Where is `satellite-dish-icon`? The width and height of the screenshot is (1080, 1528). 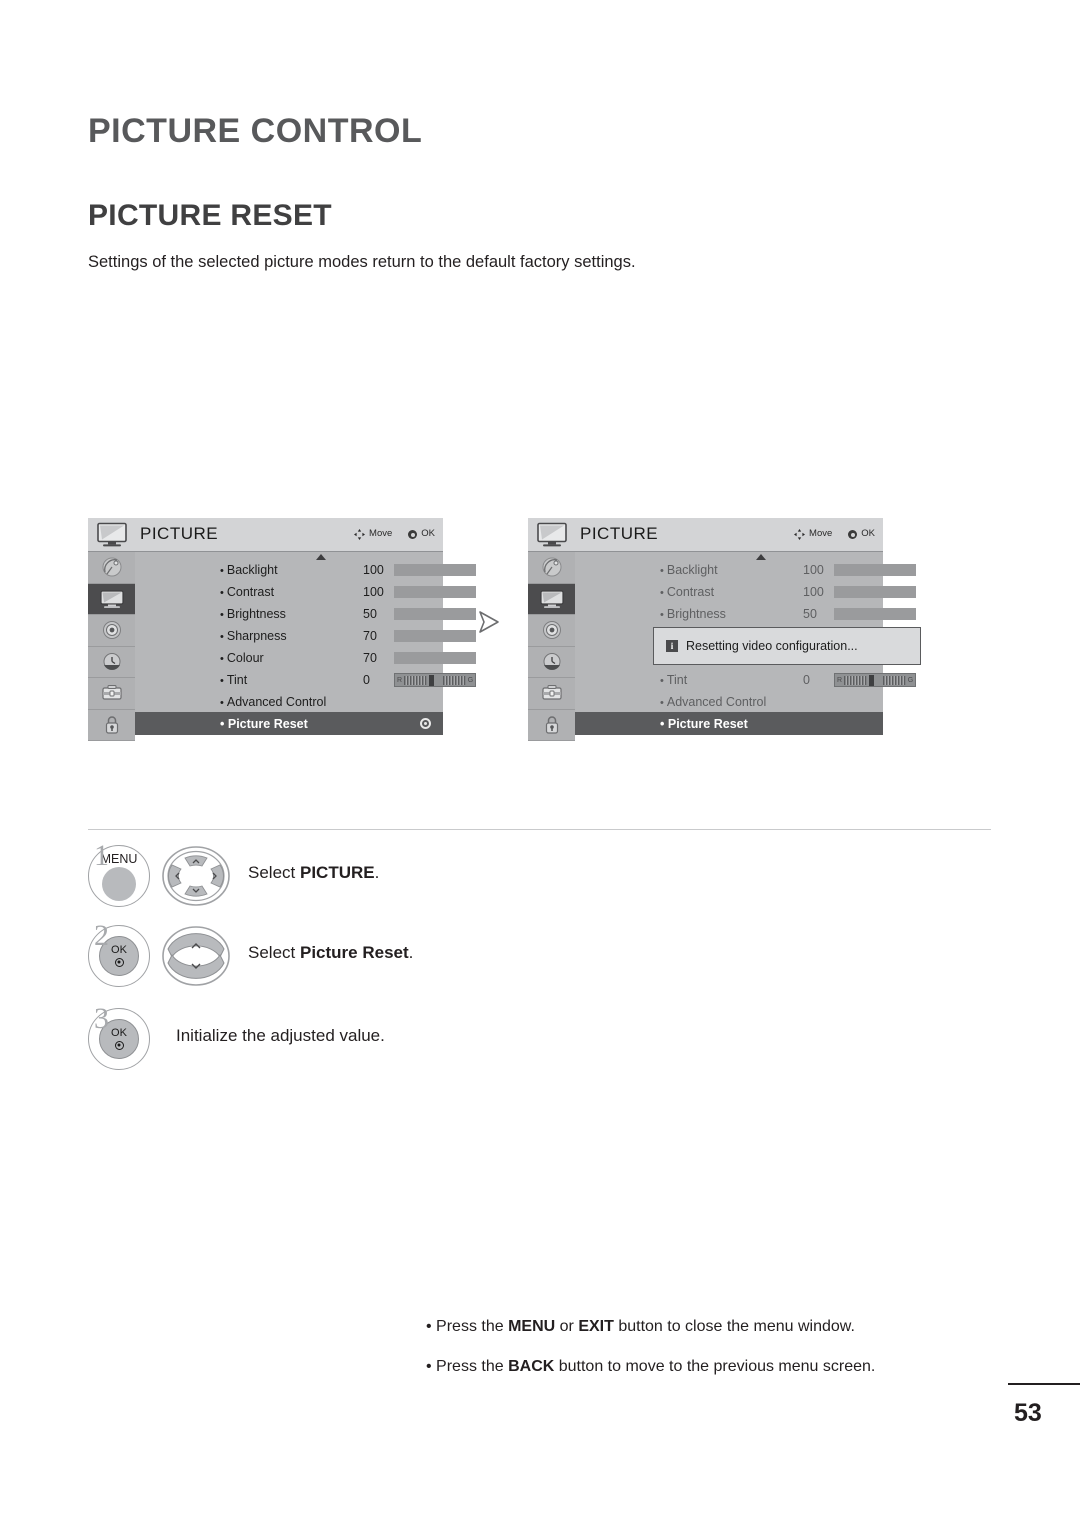 satellite-dish-icon is located at coordinates (552, 567).